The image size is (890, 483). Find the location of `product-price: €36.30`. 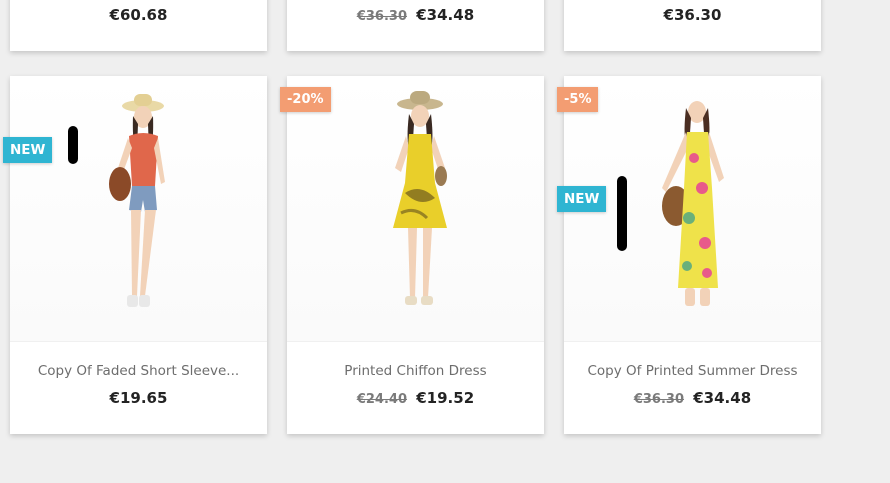

product-price: €36.30 is located at coordinates (692, 15).